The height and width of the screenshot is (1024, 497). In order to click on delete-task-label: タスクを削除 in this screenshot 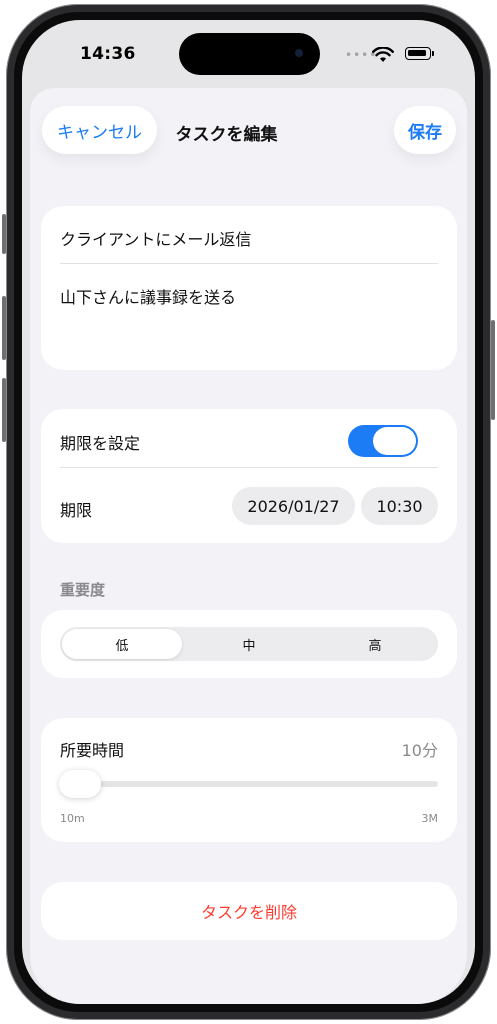, I will do `click(248, 912)`.